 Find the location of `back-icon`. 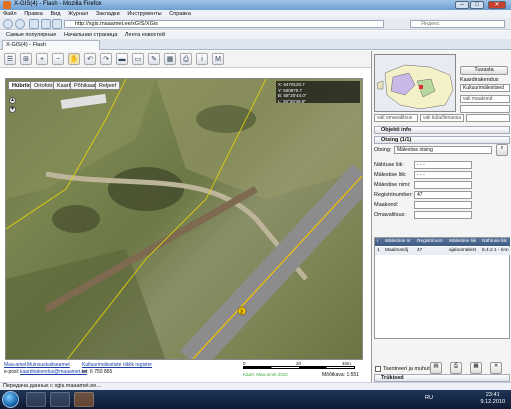

back-icon is located at coordinates (8, 24).